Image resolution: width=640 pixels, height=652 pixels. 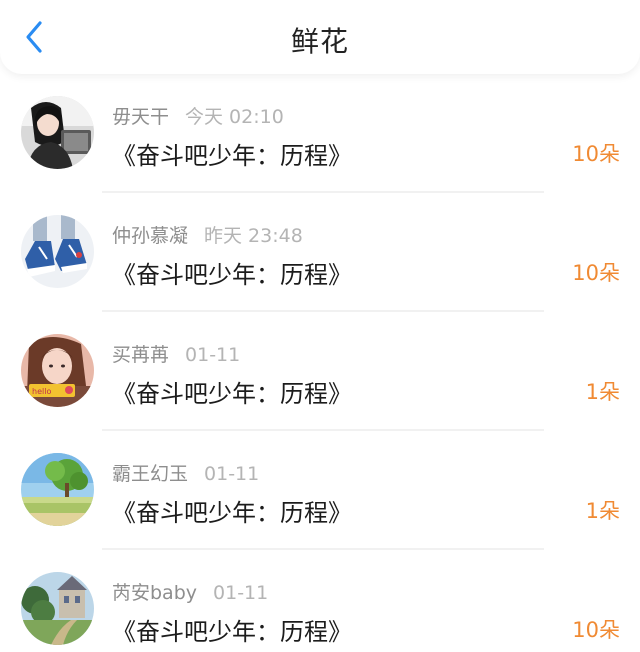 I want to click on nav-header: 鲜花, so click(x=320, y=37).